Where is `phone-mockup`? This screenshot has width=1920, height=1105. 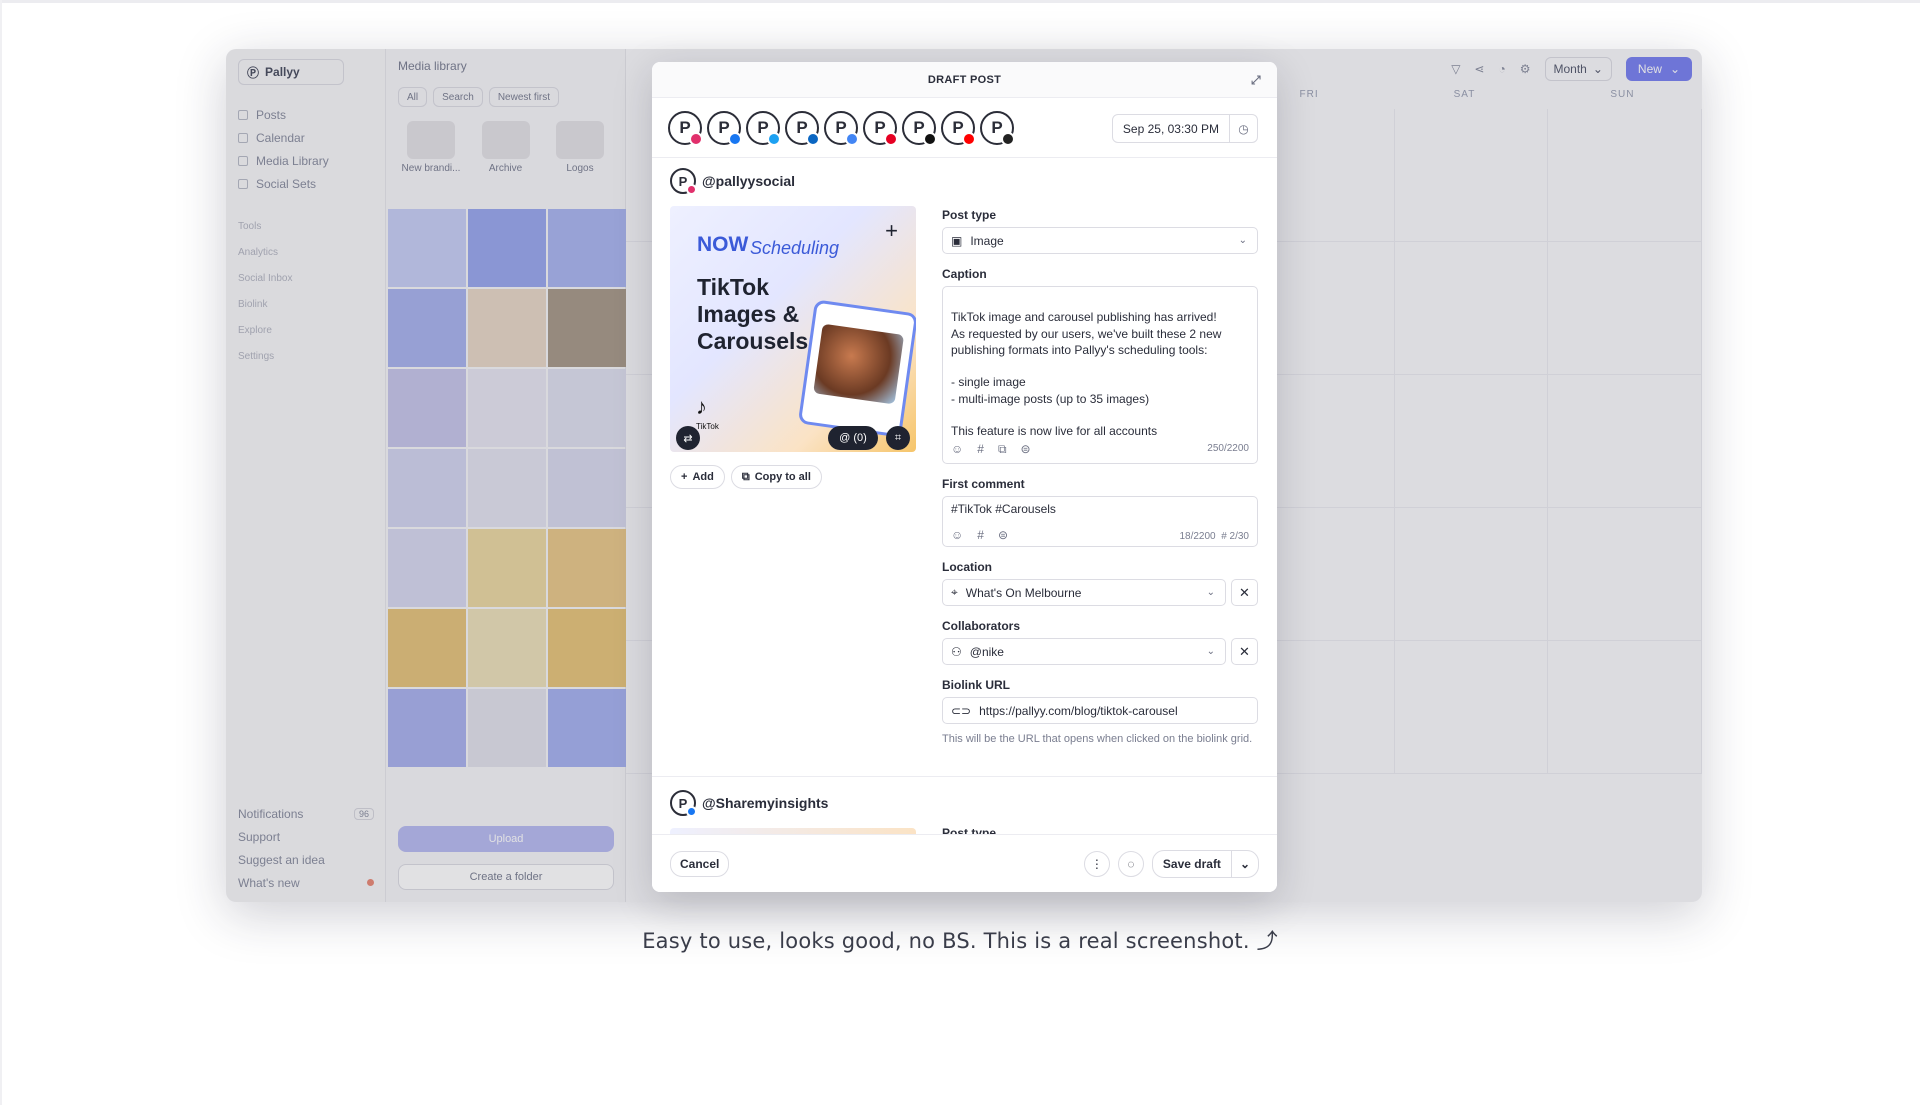
phone-mockup is located at coordinates (856, 368).